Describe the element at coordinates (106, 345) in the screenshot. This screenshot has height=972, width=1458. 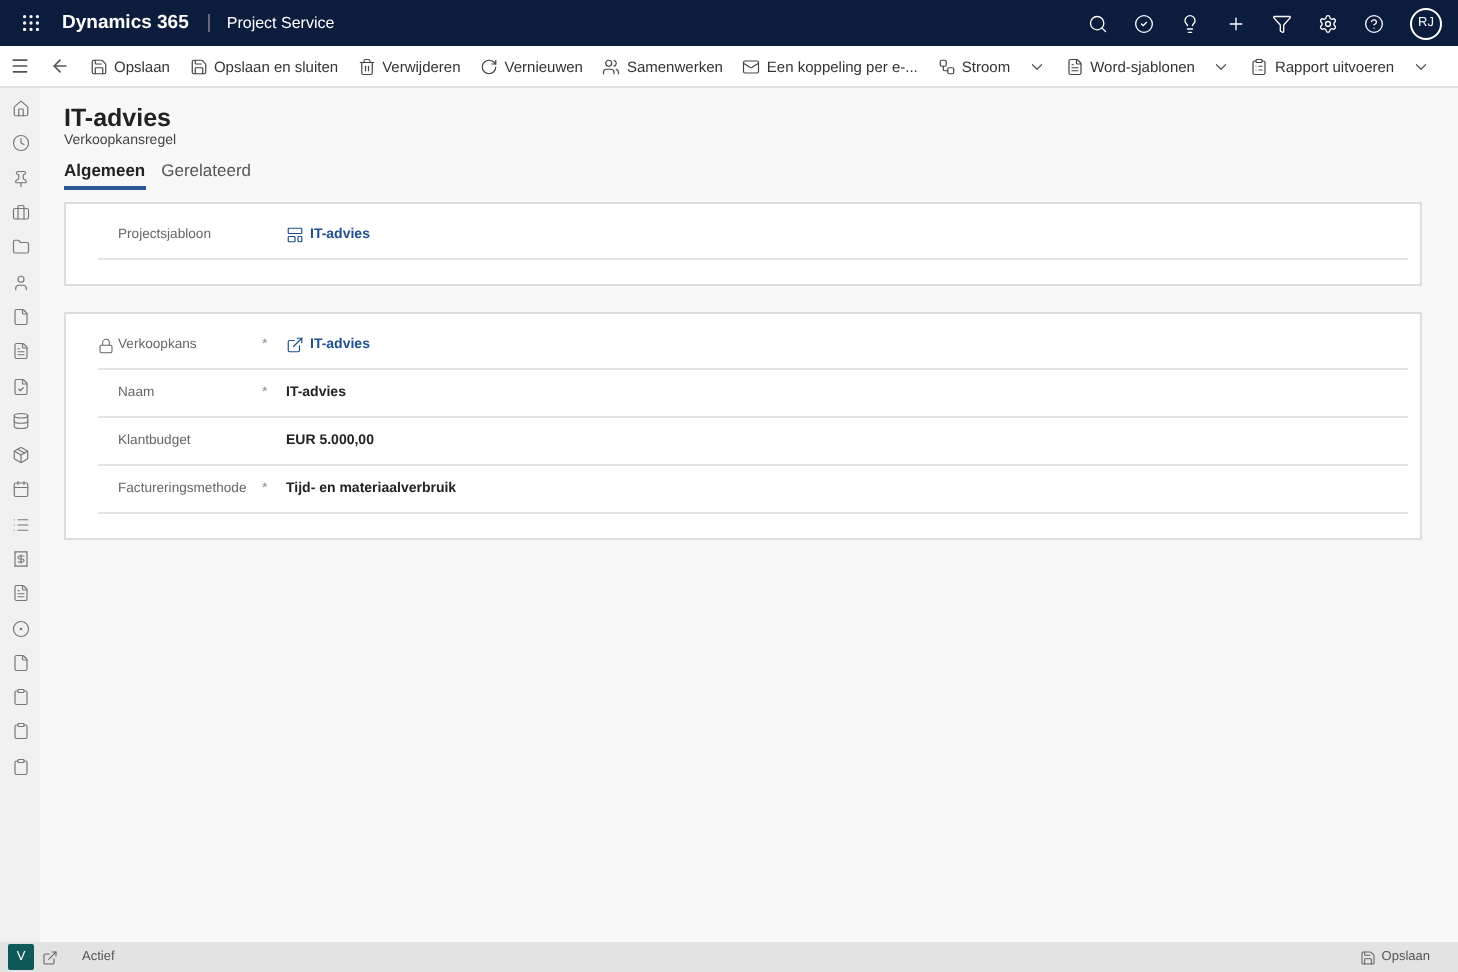
I see `lock-icon` at that location.